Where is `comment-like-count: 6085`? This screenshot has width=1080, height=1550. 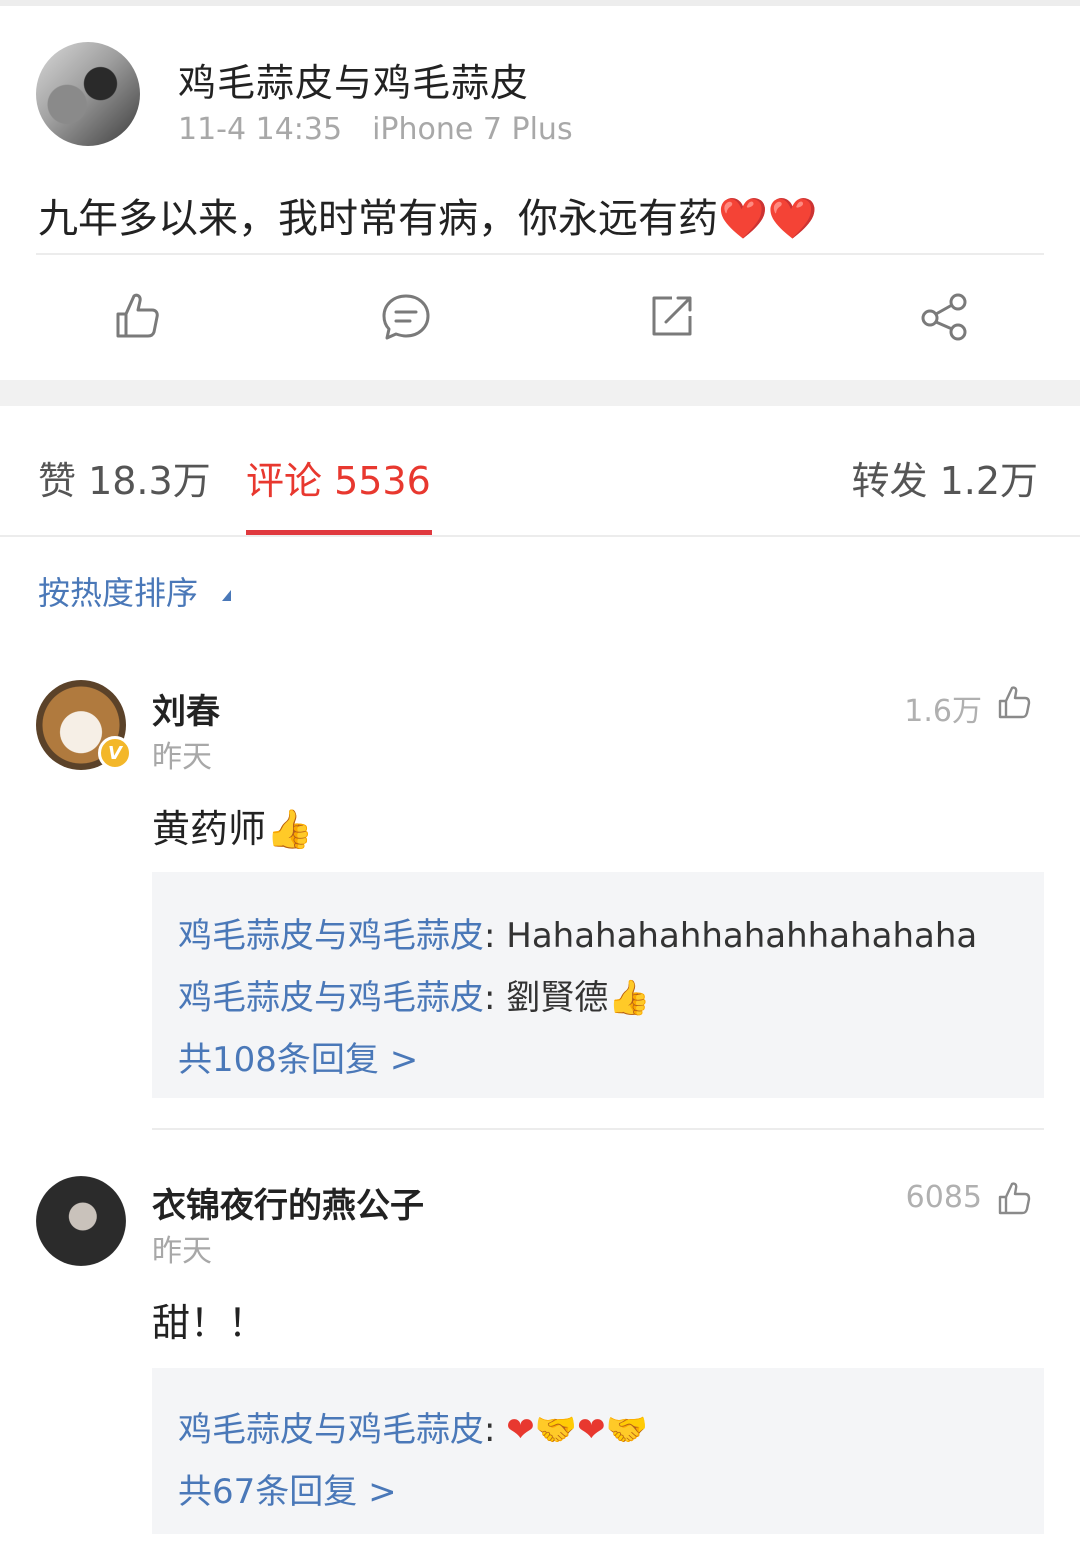 comment-like-count: 6085 is located at coordinates (943, 1197).